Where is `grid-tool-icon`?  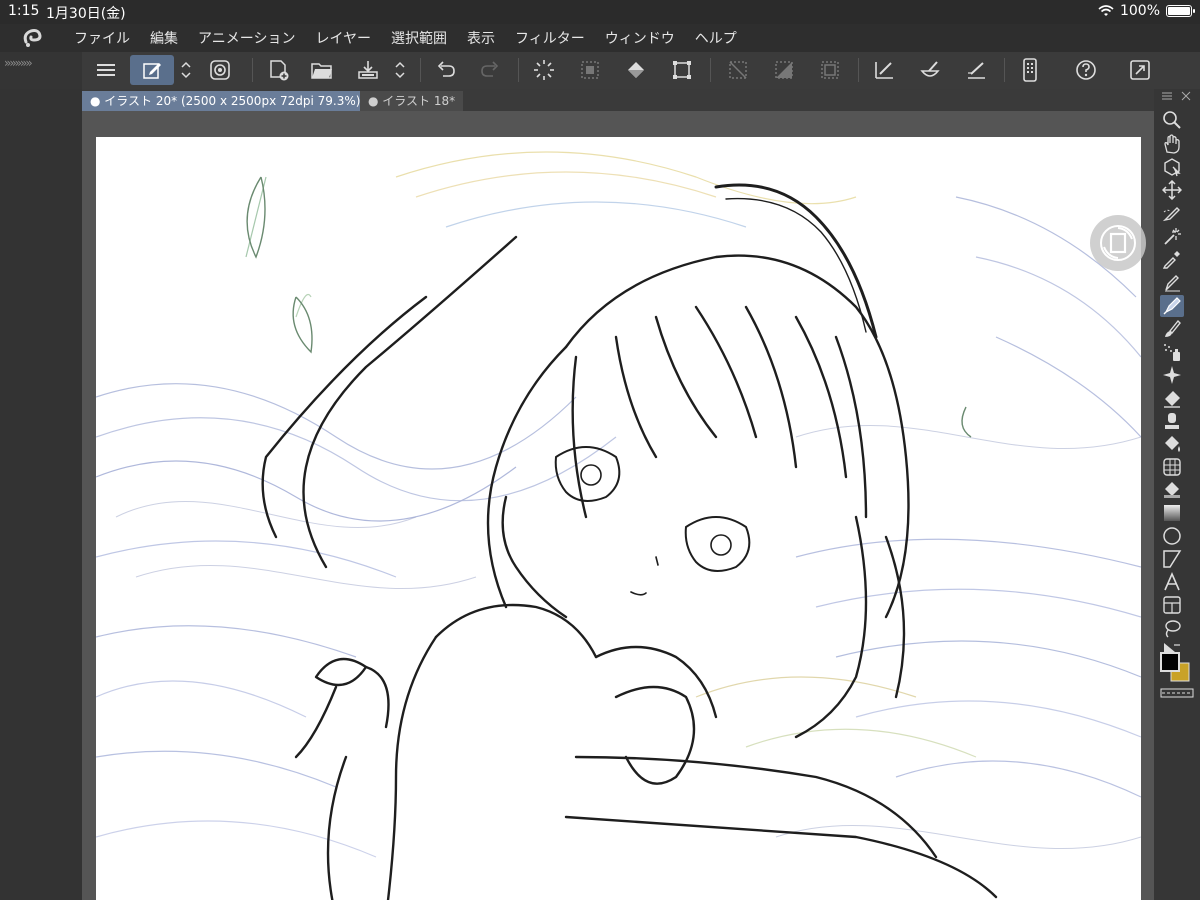 grid-tool-icon is located at coordinates (1172, 467).